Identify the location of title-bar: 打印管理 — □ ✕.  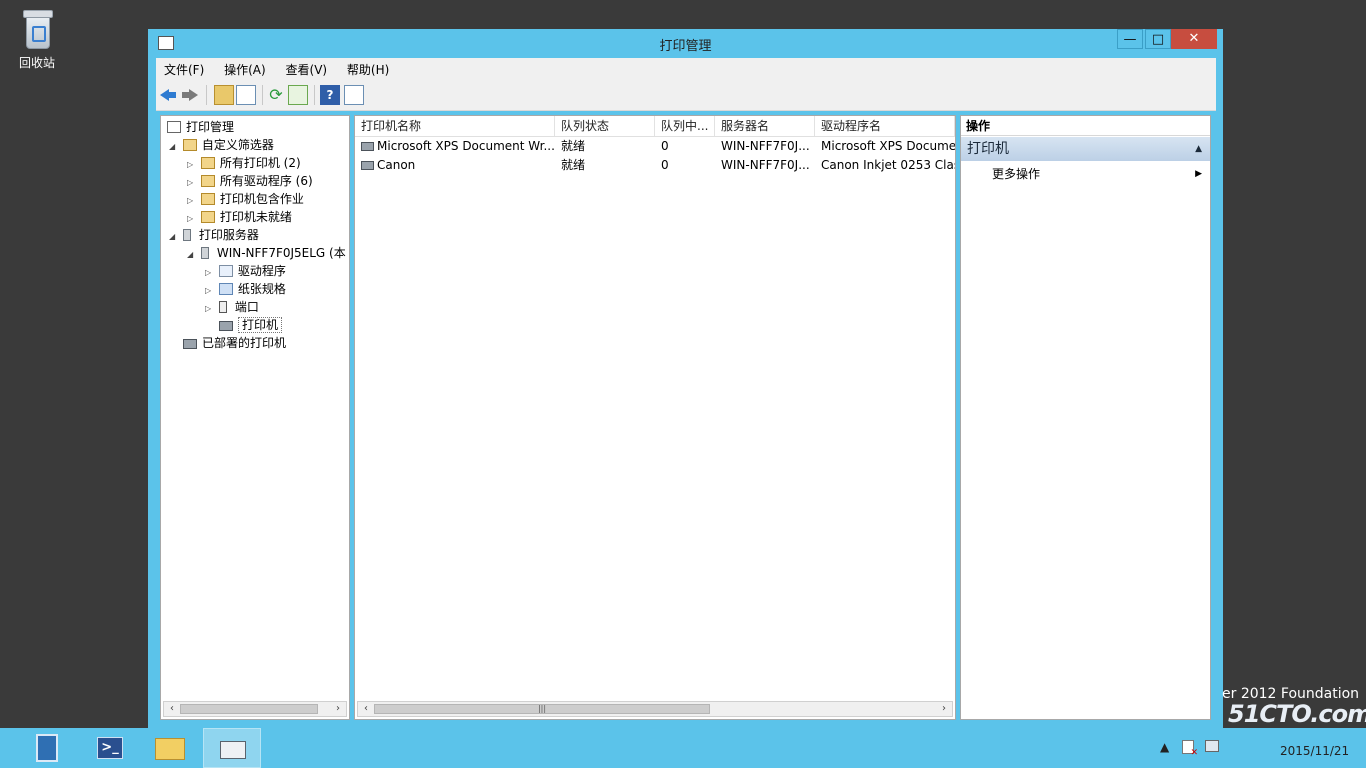
(685, 42).